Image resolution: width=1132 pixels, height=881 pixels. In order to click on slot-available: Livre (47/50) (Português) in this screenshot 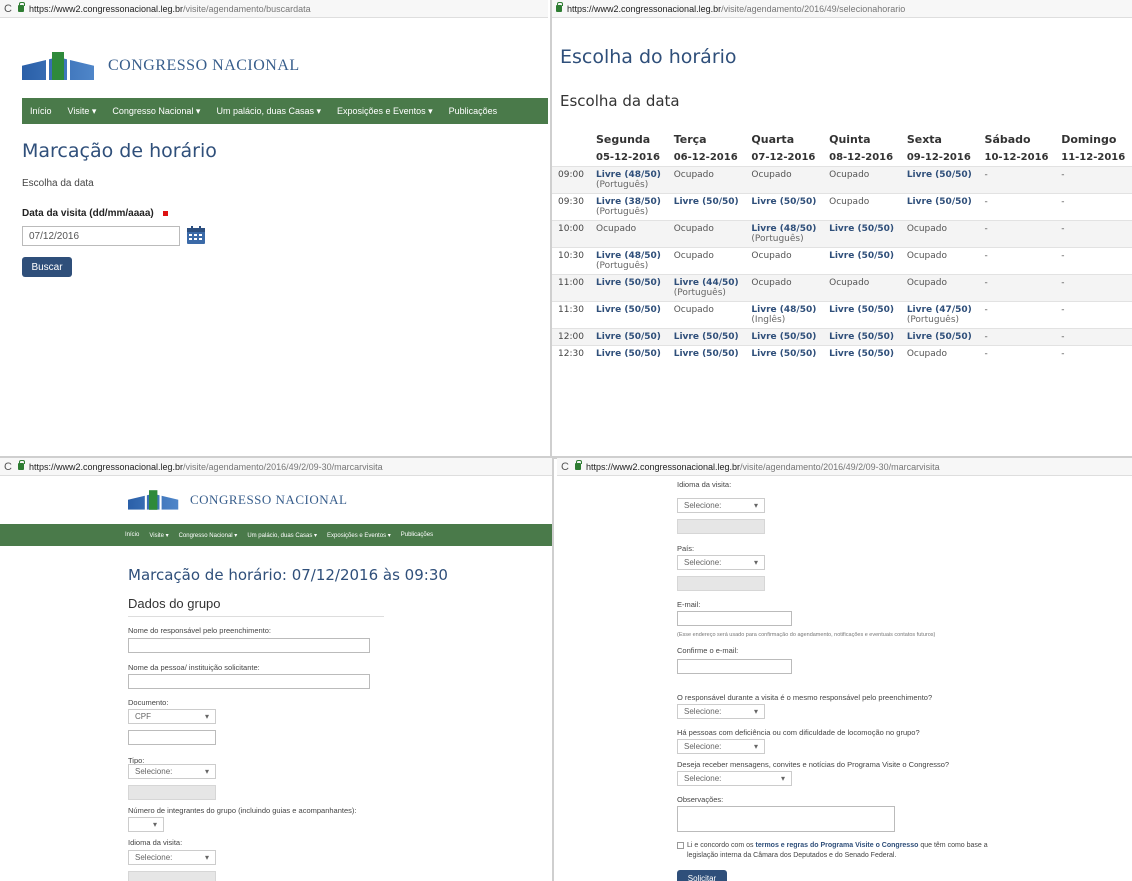, I will do `click(939, 315)`.